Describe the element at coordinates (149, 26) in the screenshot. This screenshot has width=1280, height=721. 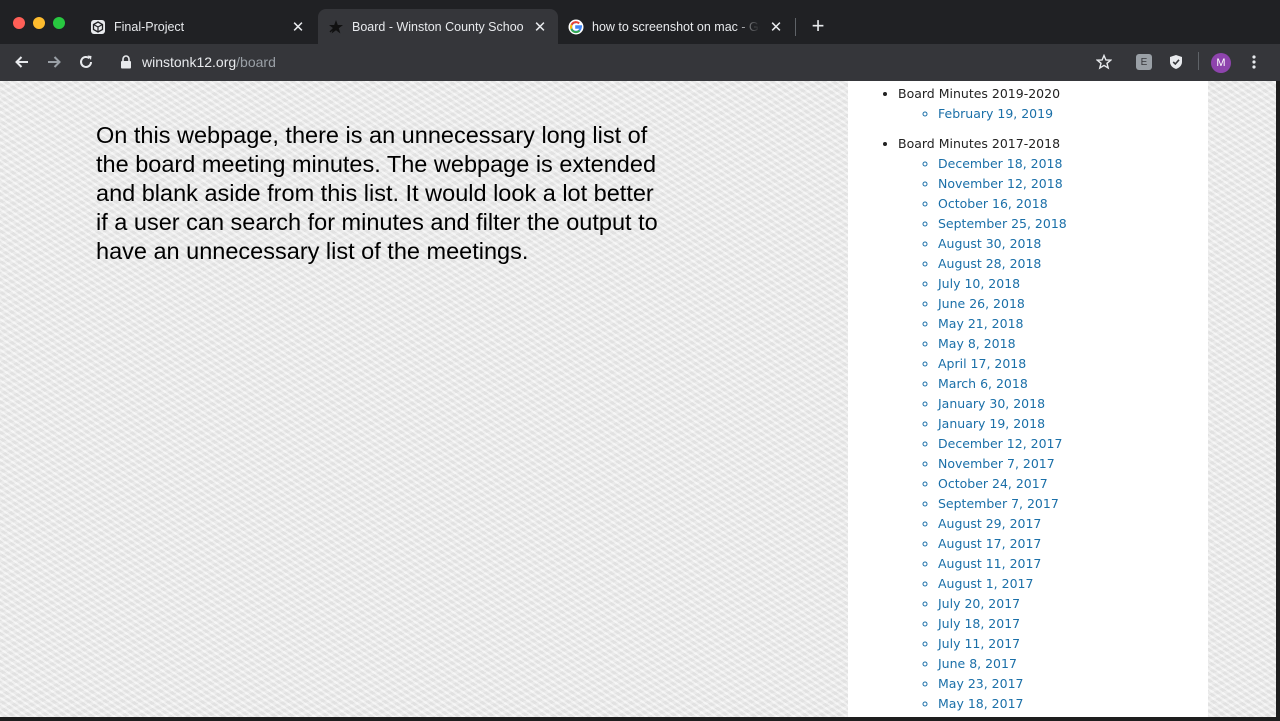
I see `tab-title: Final-Project` at that location.